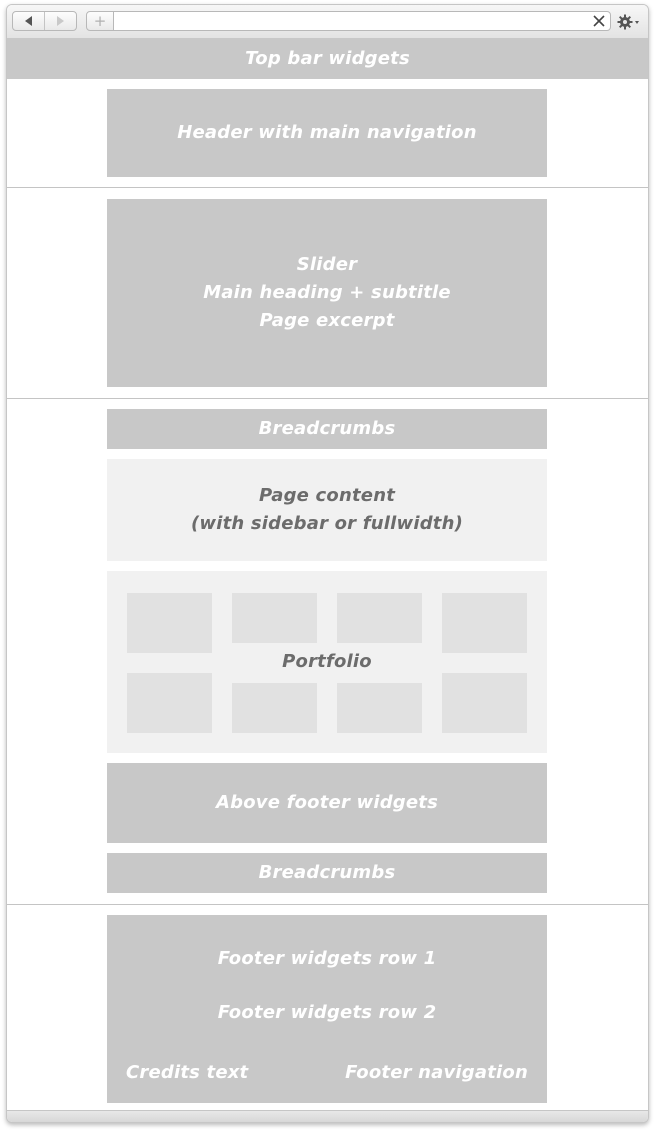 The width and height of the screenshot is (654, 1131). I want to click on top-bar-widgets: Top bar widgets, so click(327, 59).